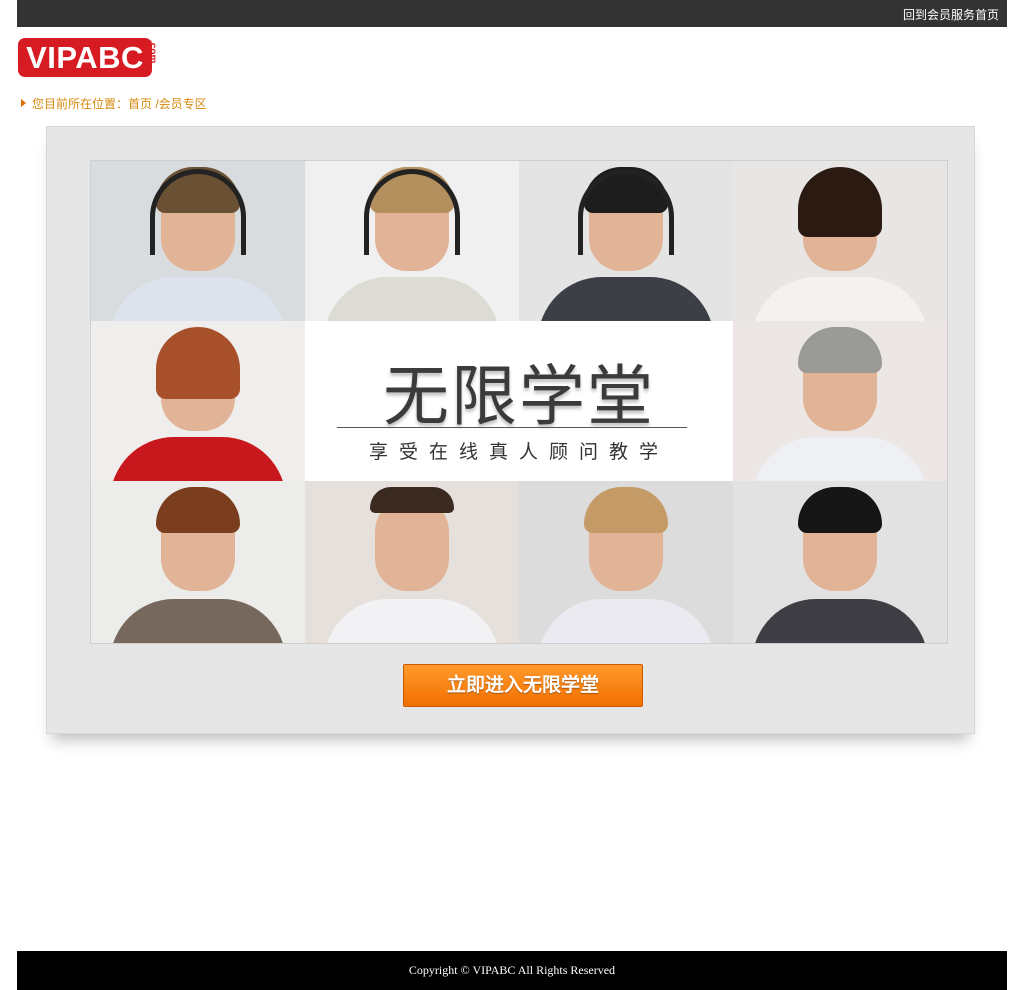  What do you see at coordinates (519, 396) in the screenshot?
I see `banner-title: 无限学堂` at bounding box center [519, 396].